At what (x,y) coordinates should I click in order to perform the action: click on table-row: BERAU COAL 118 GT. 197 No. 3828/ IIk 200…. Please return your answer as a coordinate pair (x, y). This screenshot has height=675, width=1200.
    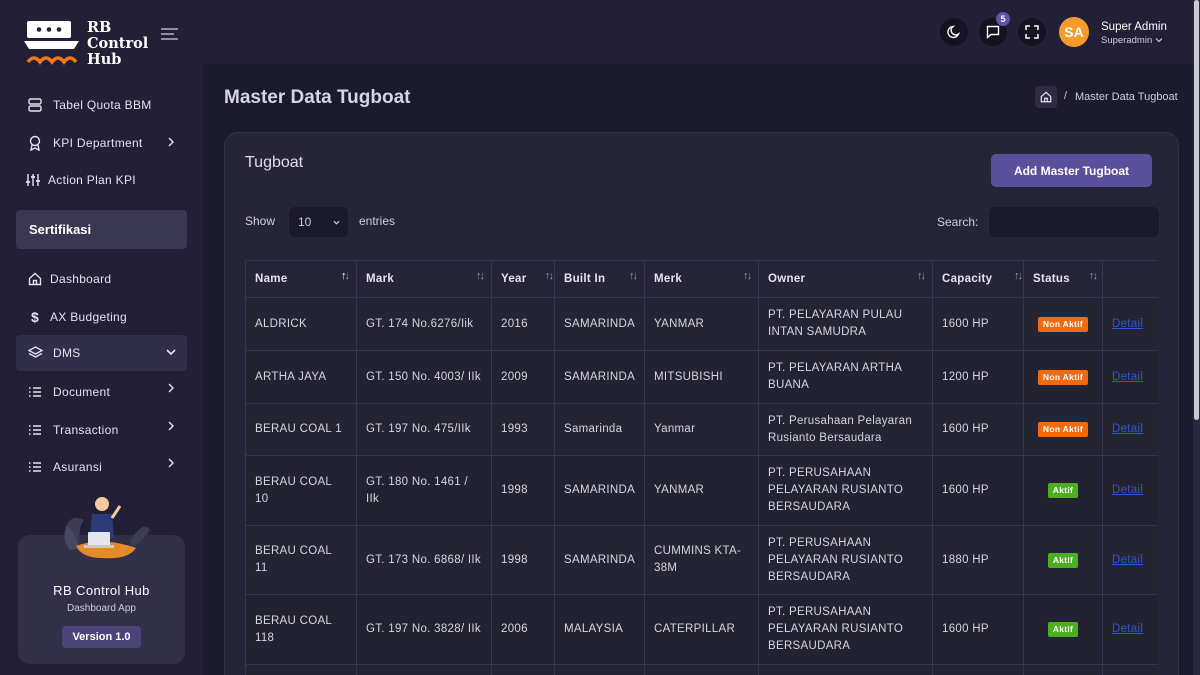
    Looking at the image, I should click on (701, 629).